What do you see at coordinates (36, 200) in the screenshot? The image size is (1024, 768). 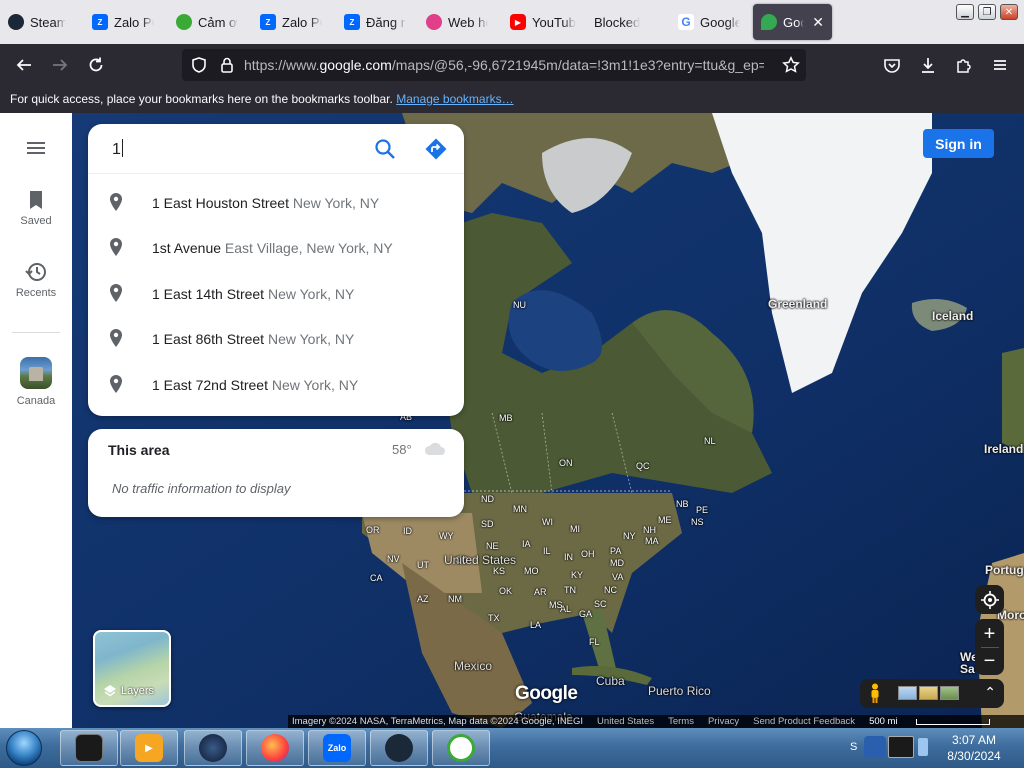 I see `bookmark-icon` at bounding box center [36, 200].